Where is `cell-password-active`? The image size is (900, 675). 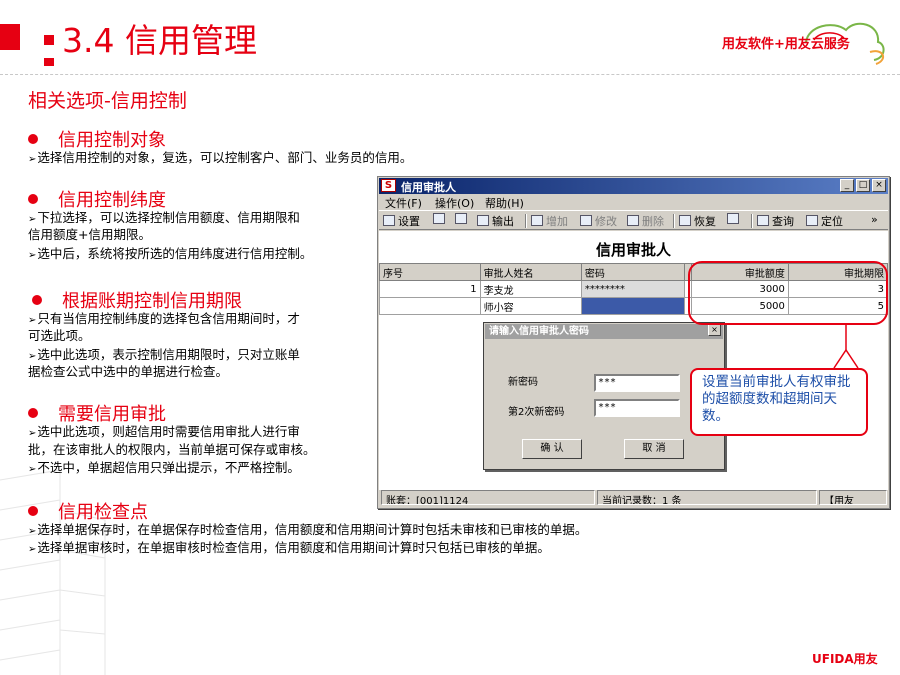
cell-password-active is located at coordinates (632, 306).